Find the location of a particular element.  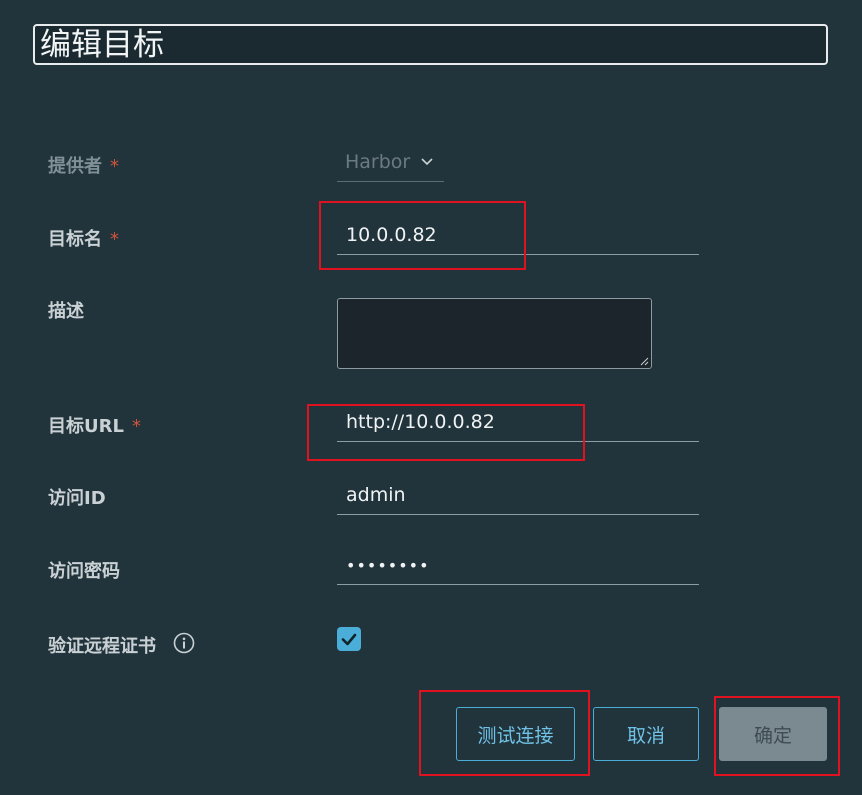

access-secret-input: •••••••• is located at coordinates (518, 567).